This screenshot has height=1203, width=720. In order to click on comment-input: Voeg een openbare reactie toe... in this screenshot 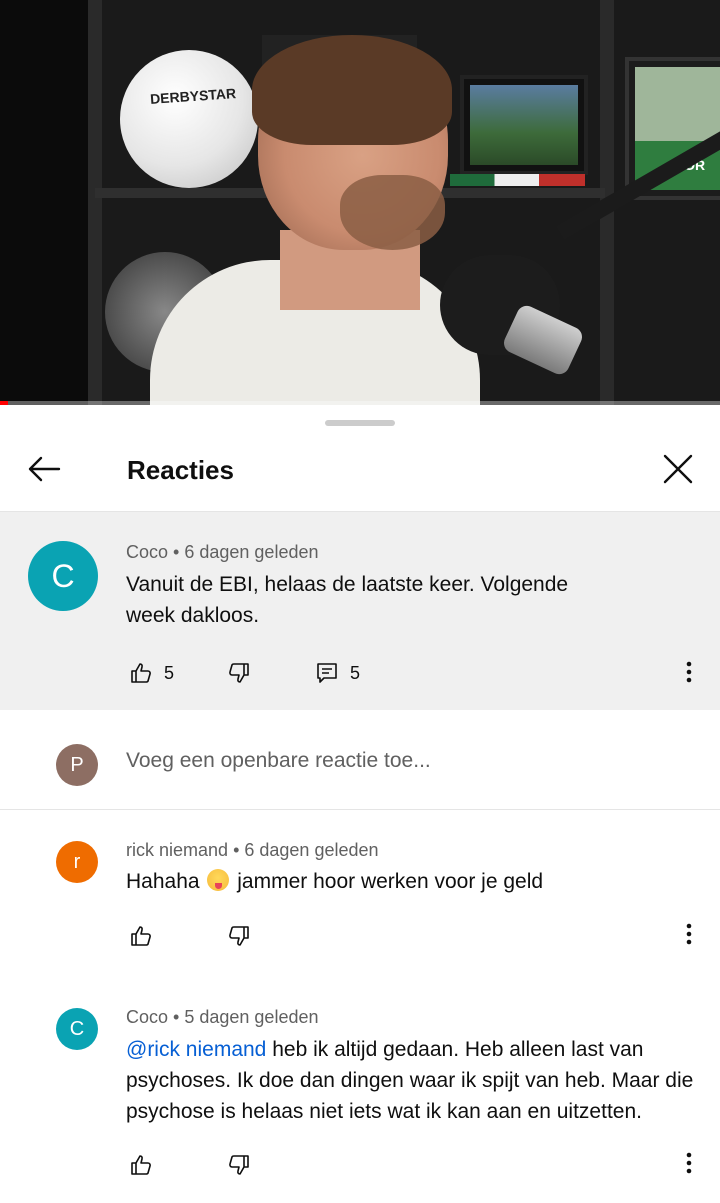, I will do `click(278, 761)`.